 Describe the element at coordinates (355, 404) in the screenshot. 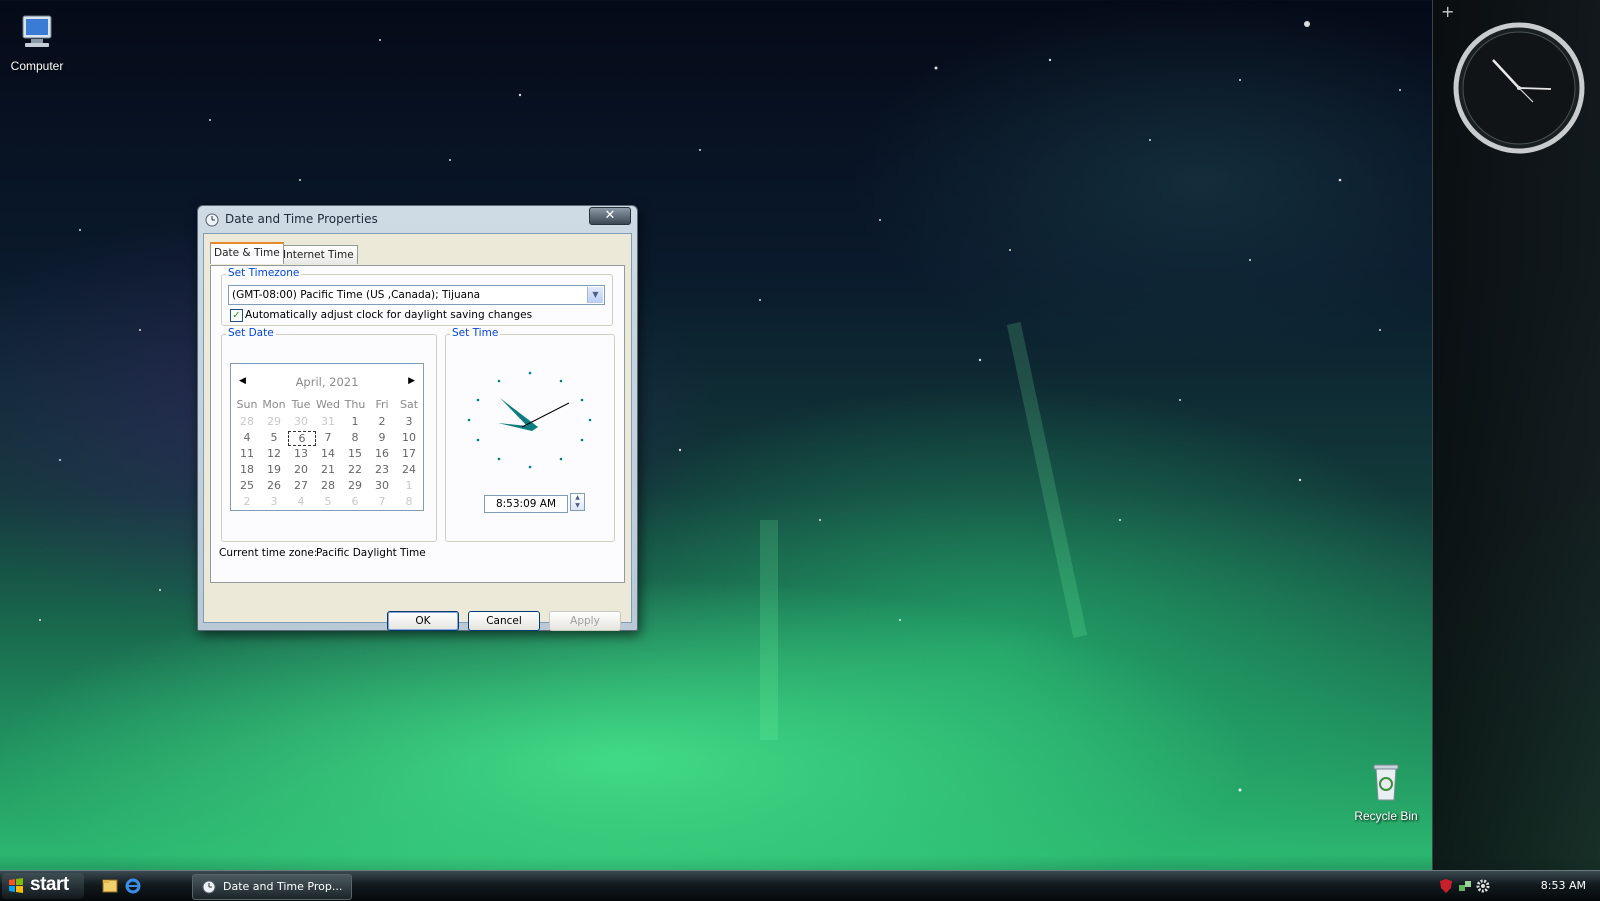

I see `weekday-header: Thu` at that location.